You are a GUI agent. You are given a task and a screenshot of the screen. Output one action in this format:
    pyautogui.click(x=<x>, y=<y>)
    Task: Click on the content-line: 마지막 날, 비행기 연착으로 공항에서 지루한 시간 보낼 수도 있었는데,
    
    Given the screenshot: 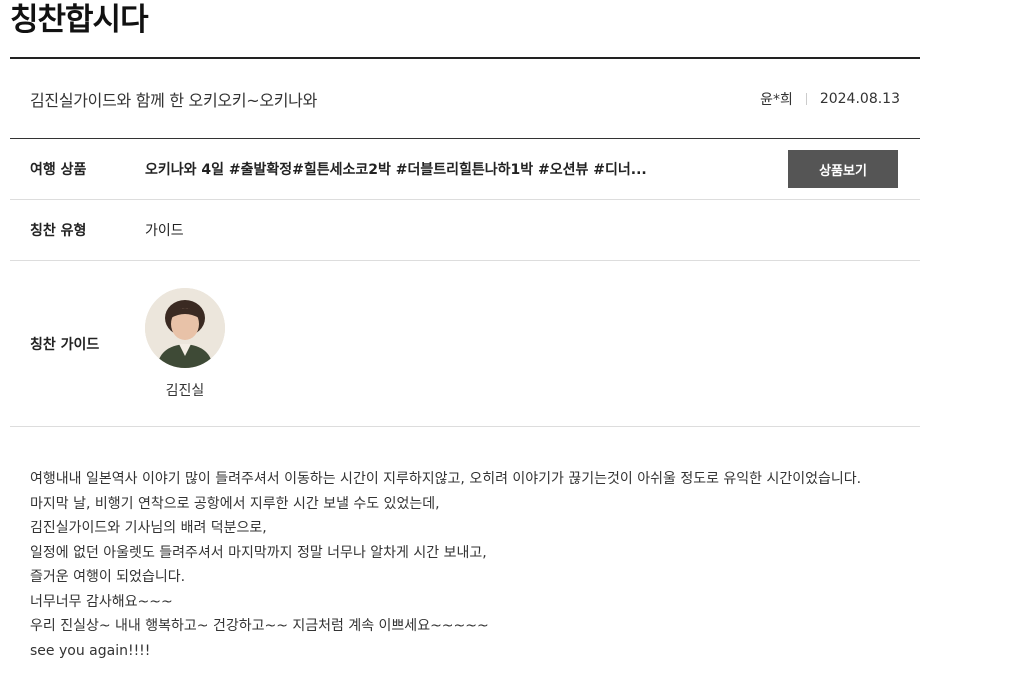 What is the action you would take?
    pyautogui.click(x=235, y=503)
    